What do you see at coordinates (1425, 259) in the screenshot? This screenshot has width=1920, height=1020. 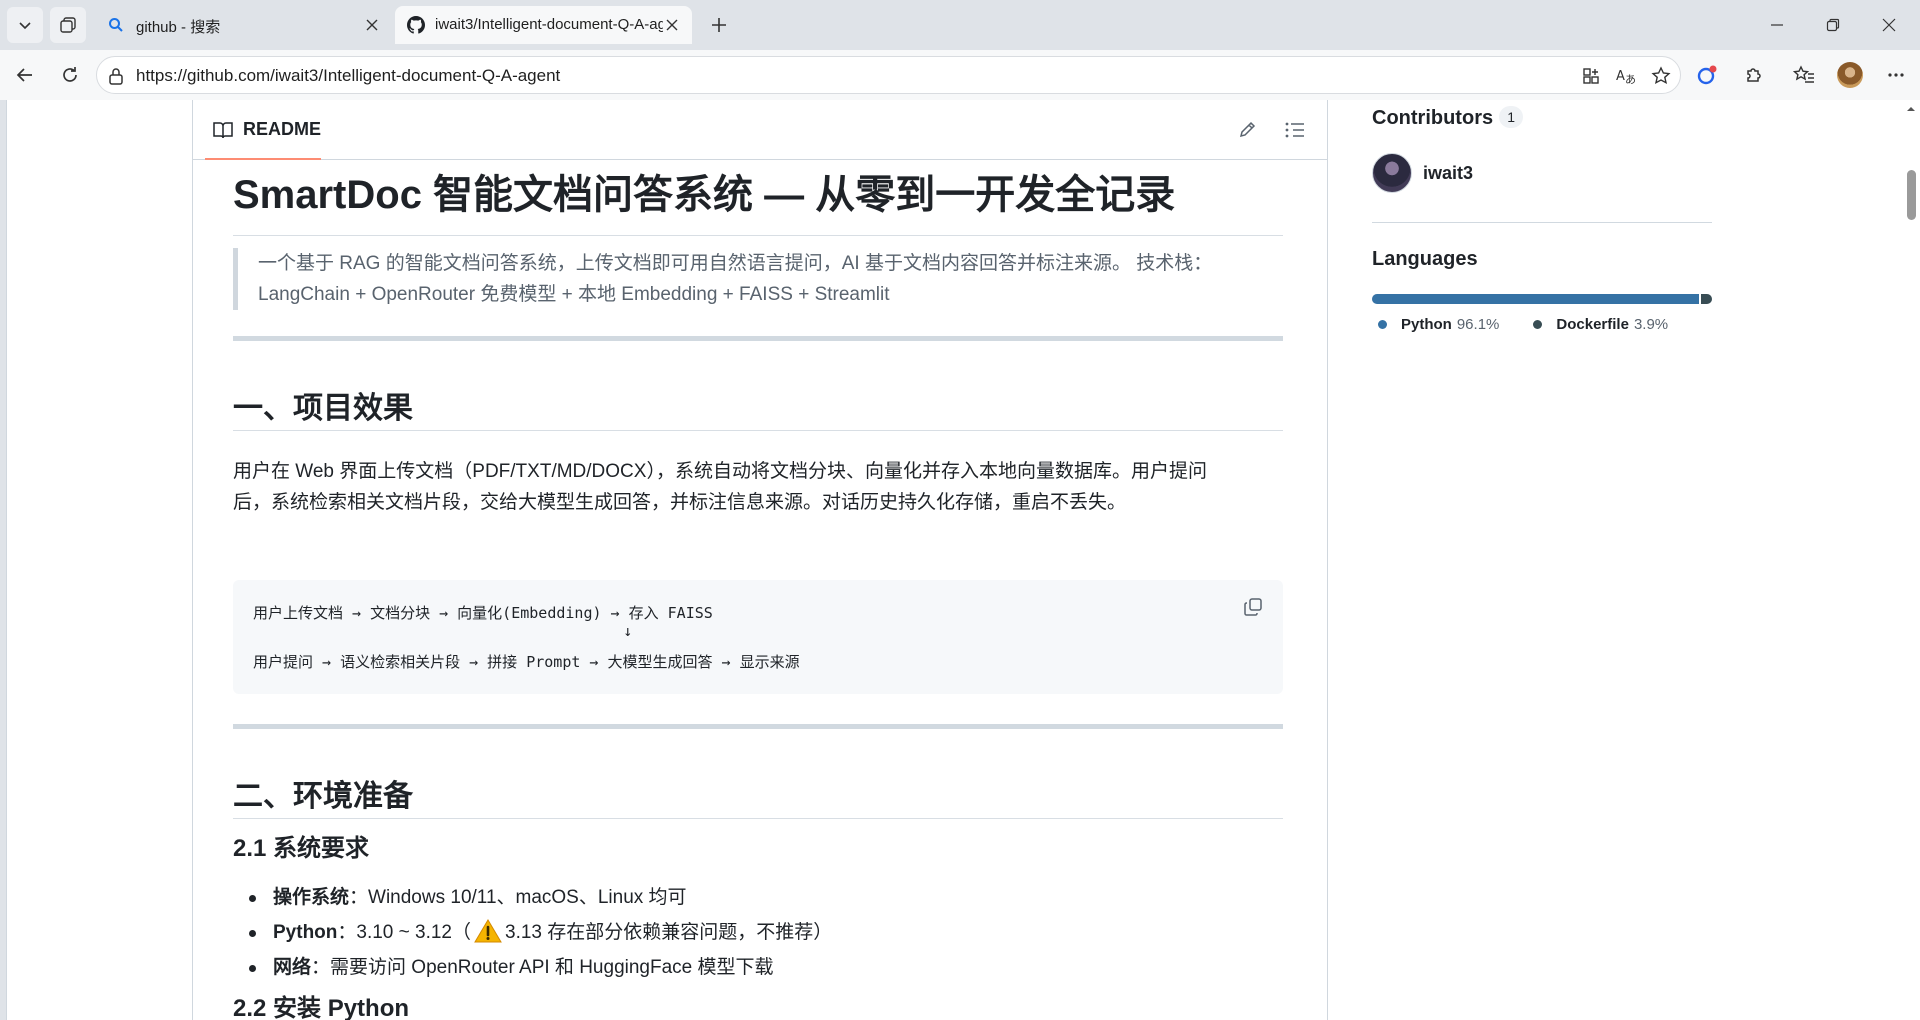 I see `languages-heading: Languages` at bounding box center [1425, 259].